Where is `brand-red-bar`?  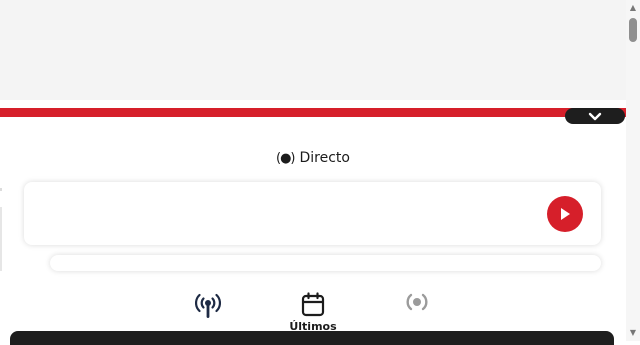 brand-red-bar is located at coordinates (313, 112).